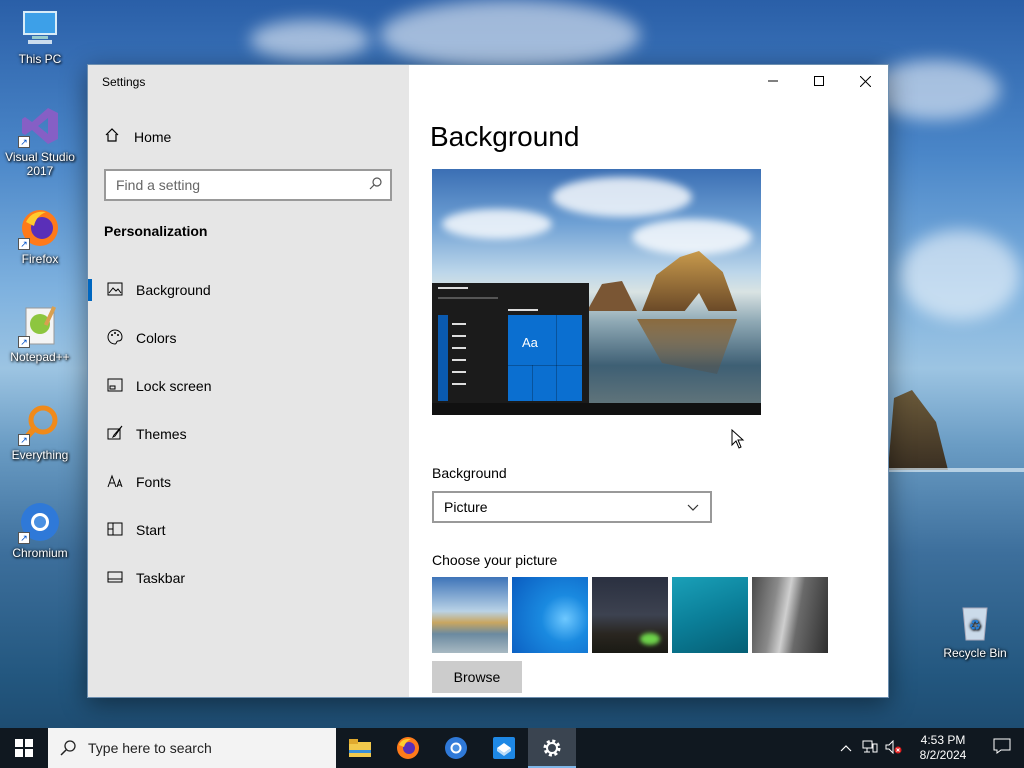  I want to click on section-title-personalization: Personalization, so click(156, 231).